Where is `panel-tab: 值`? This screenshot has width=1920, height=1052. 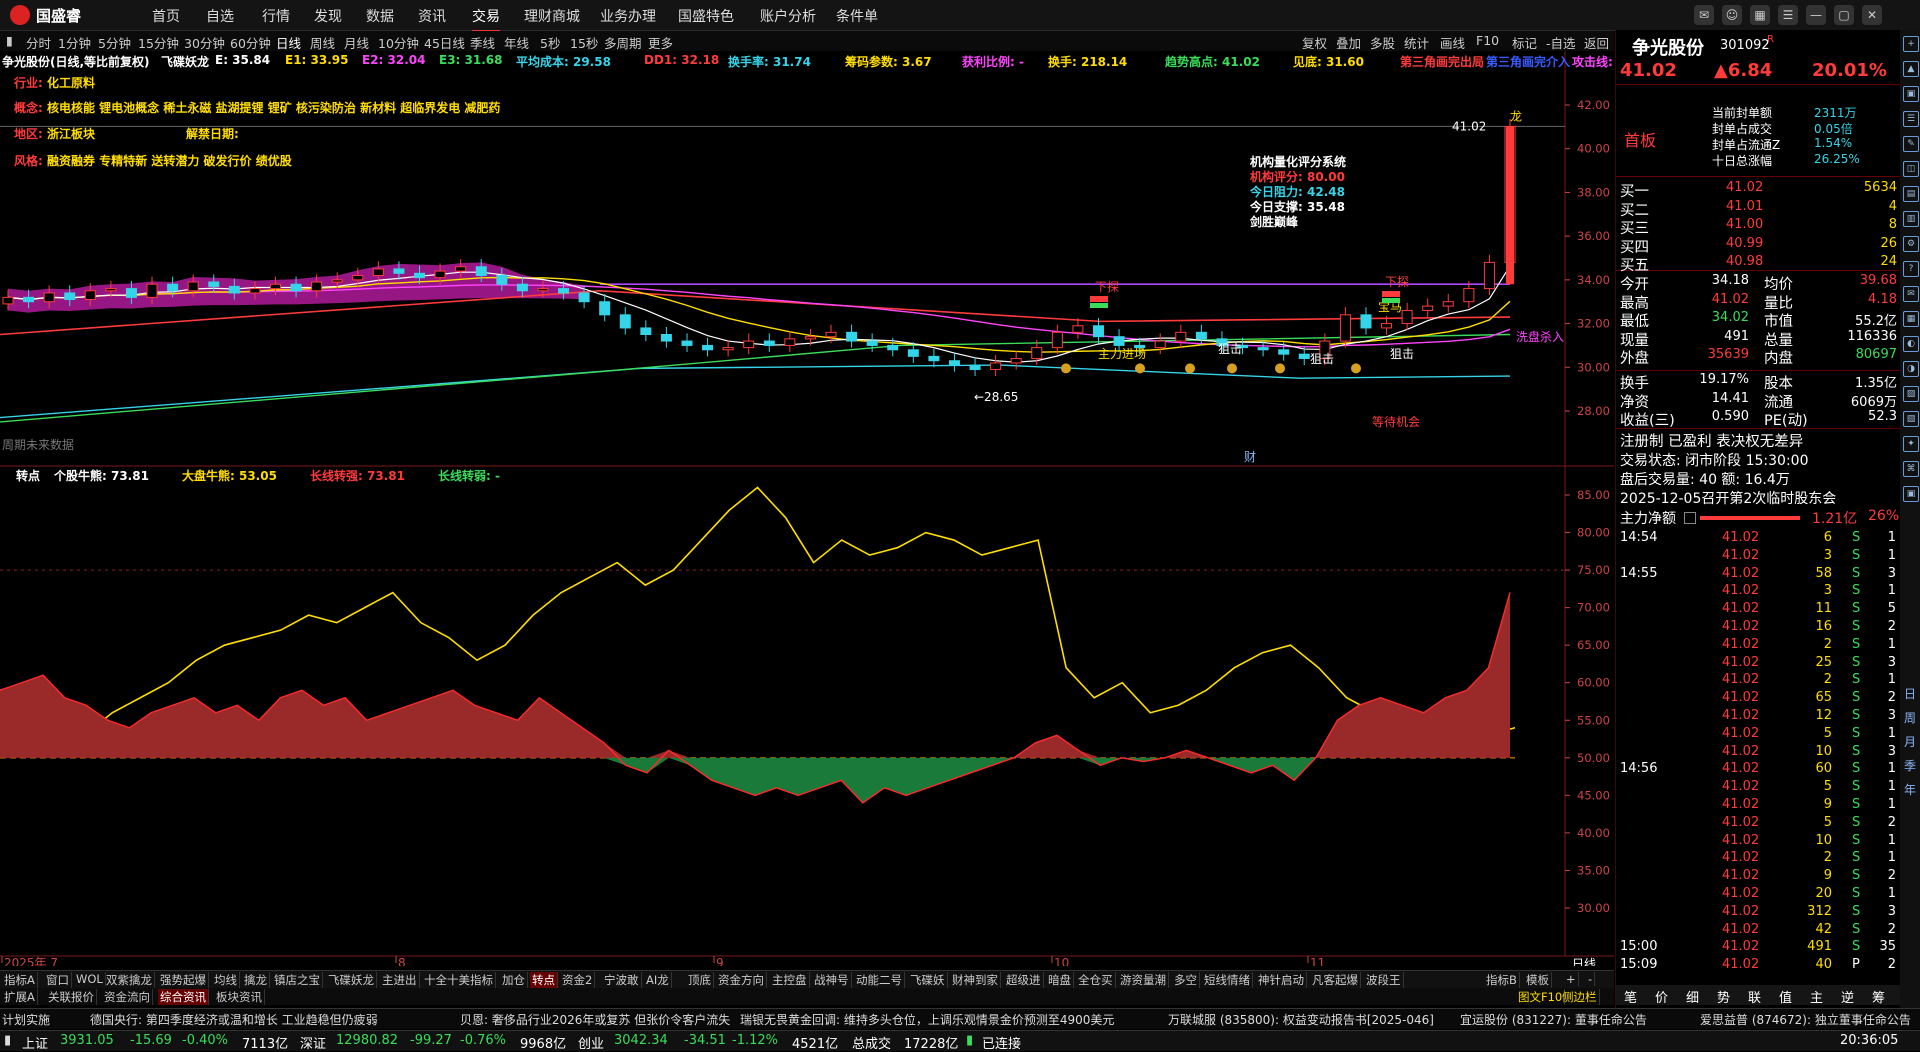
panel-tab: 值 is located at coordinates (1785, 996).